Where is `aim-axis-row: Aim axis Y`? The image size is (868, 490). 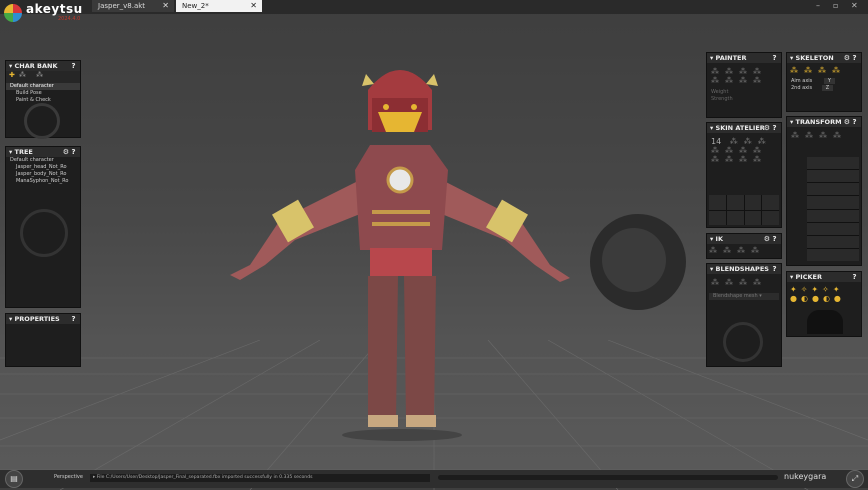
aim-axis-row: Aim axis Y is located at coordinates (824, 81).